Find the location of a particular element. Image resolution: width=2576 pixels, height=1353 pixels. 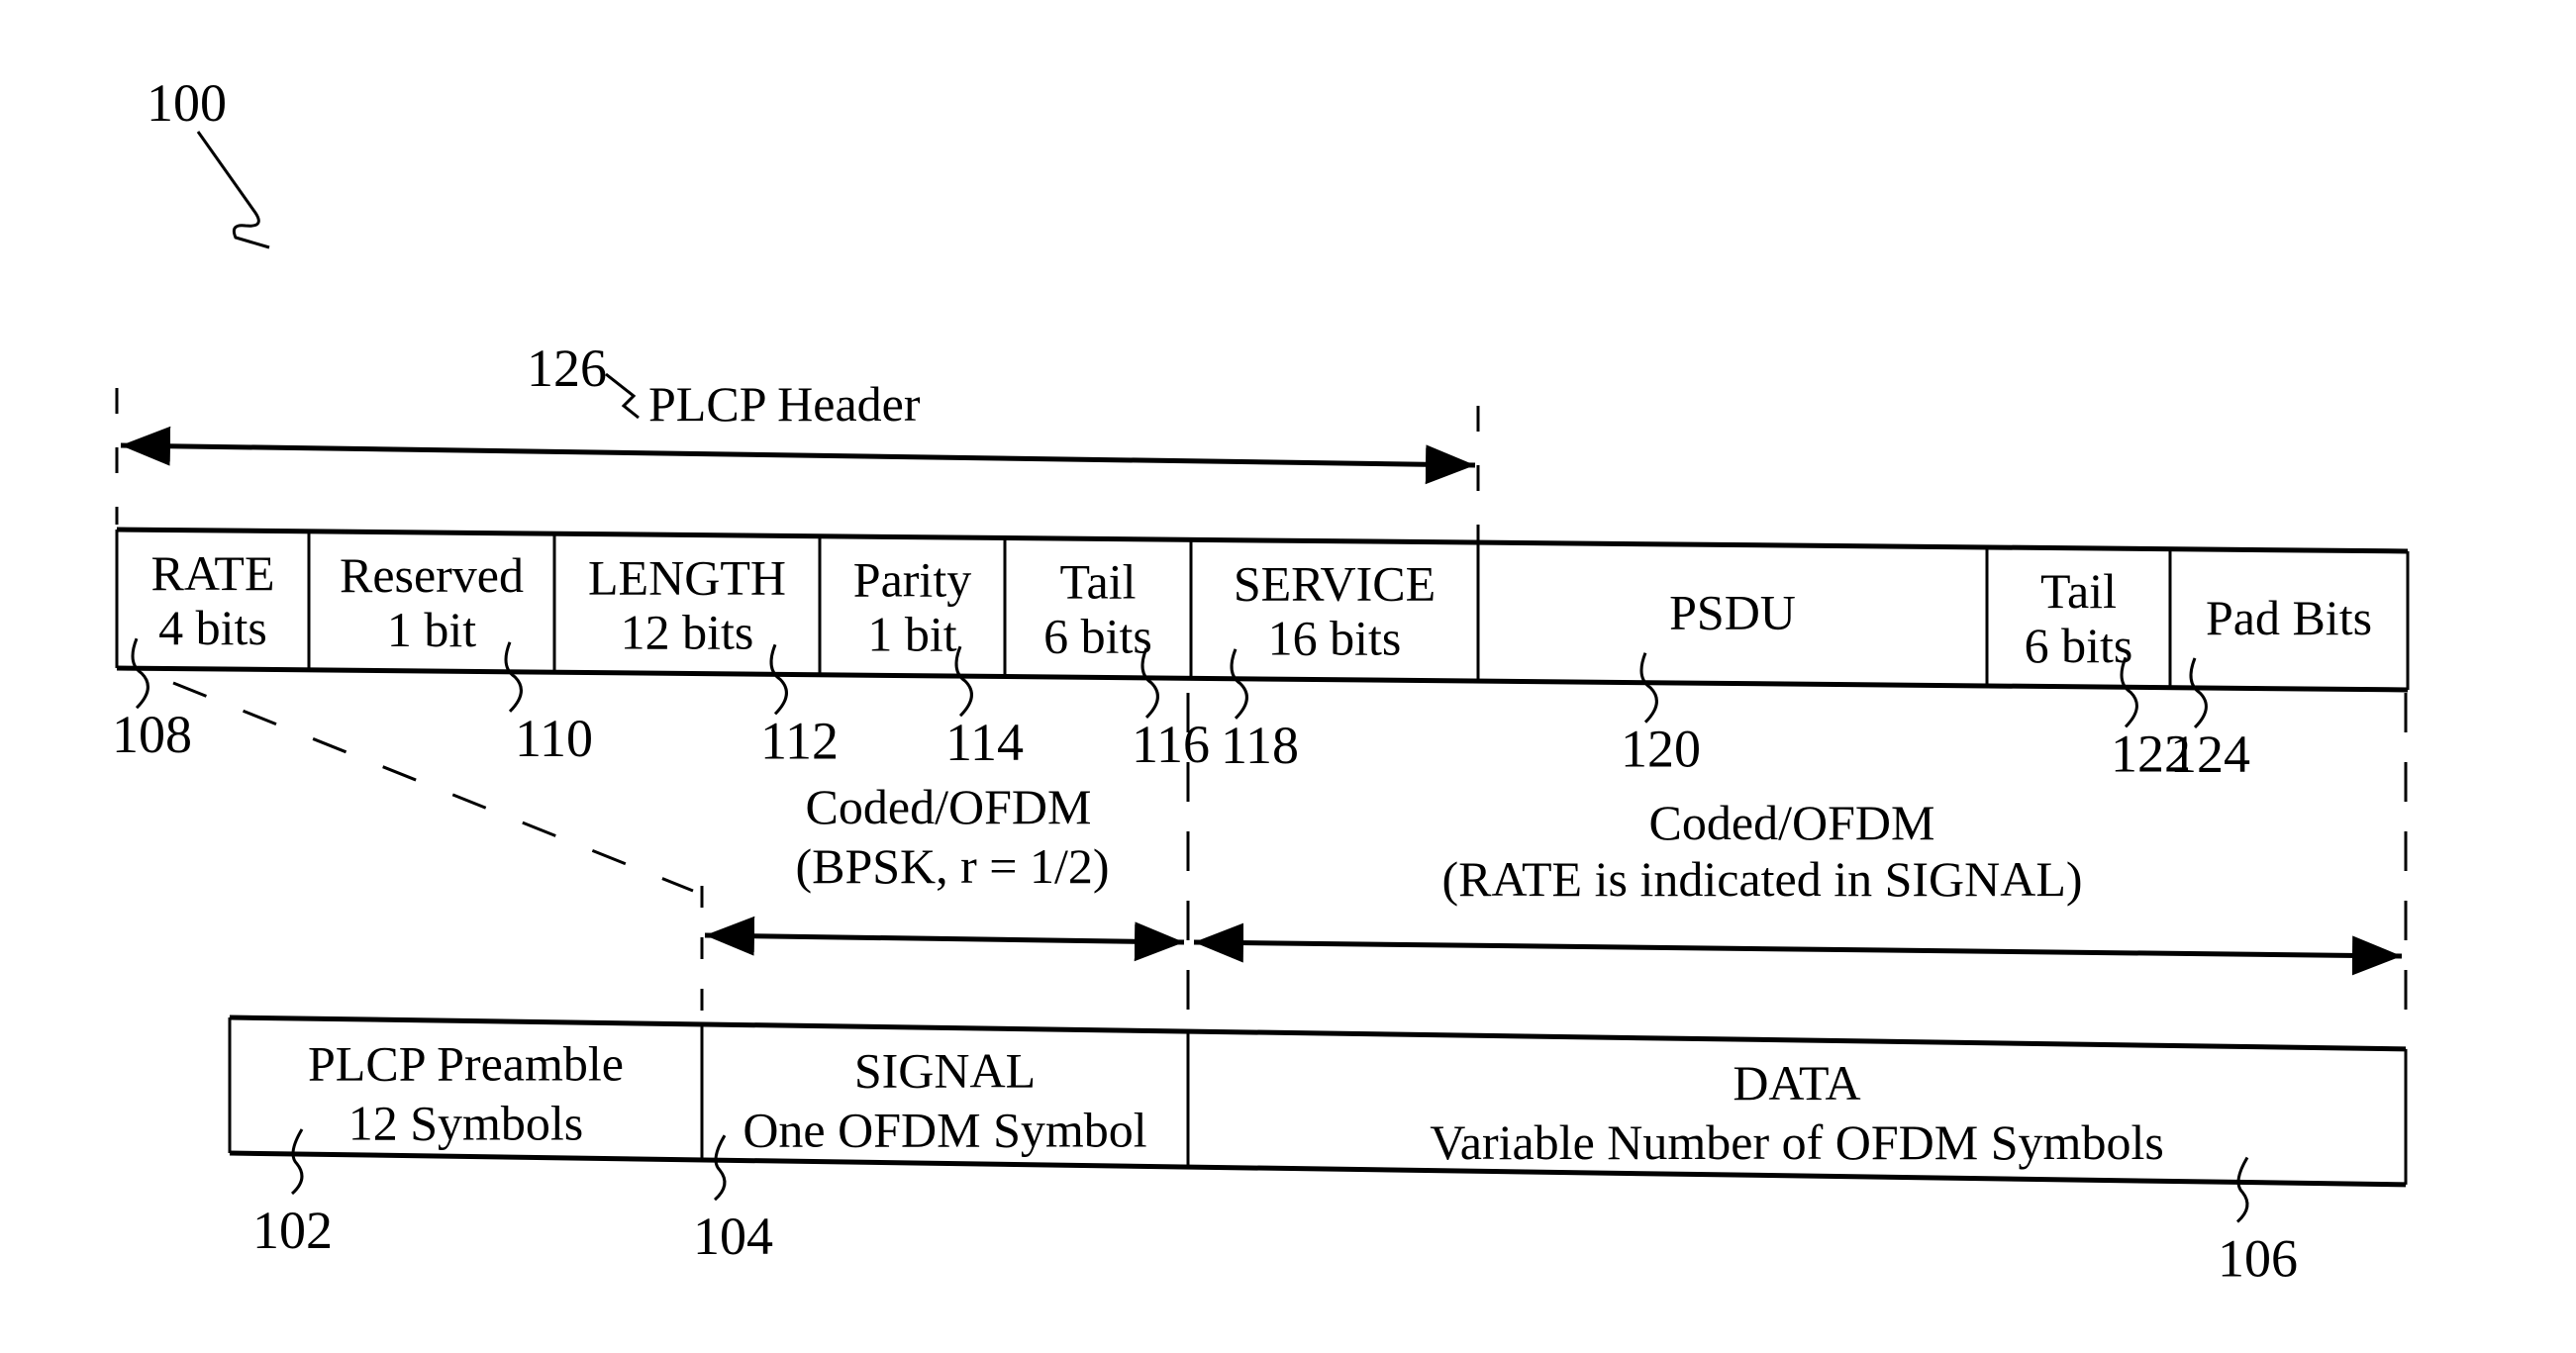

data-coding-arrow is located at coordinates (1798, 949).